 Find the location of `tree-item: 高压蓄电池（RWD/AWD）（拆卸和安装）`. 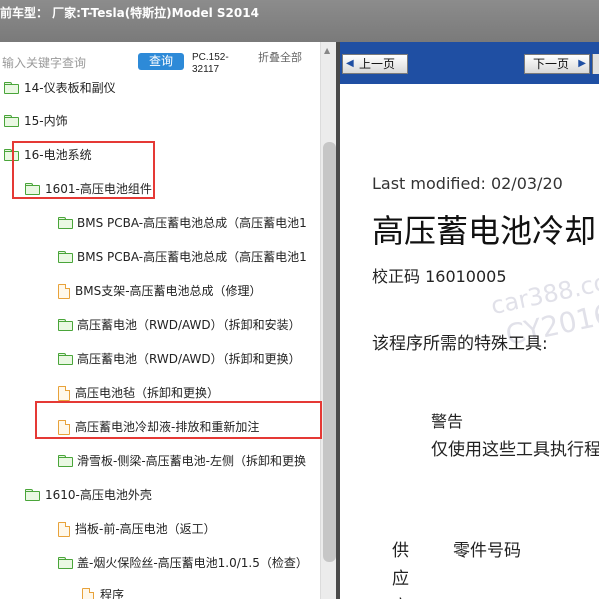

tree-item: 高压蓄电池（RWD/AWD）（拆卸和安装） is located at coordinates (160, 325).